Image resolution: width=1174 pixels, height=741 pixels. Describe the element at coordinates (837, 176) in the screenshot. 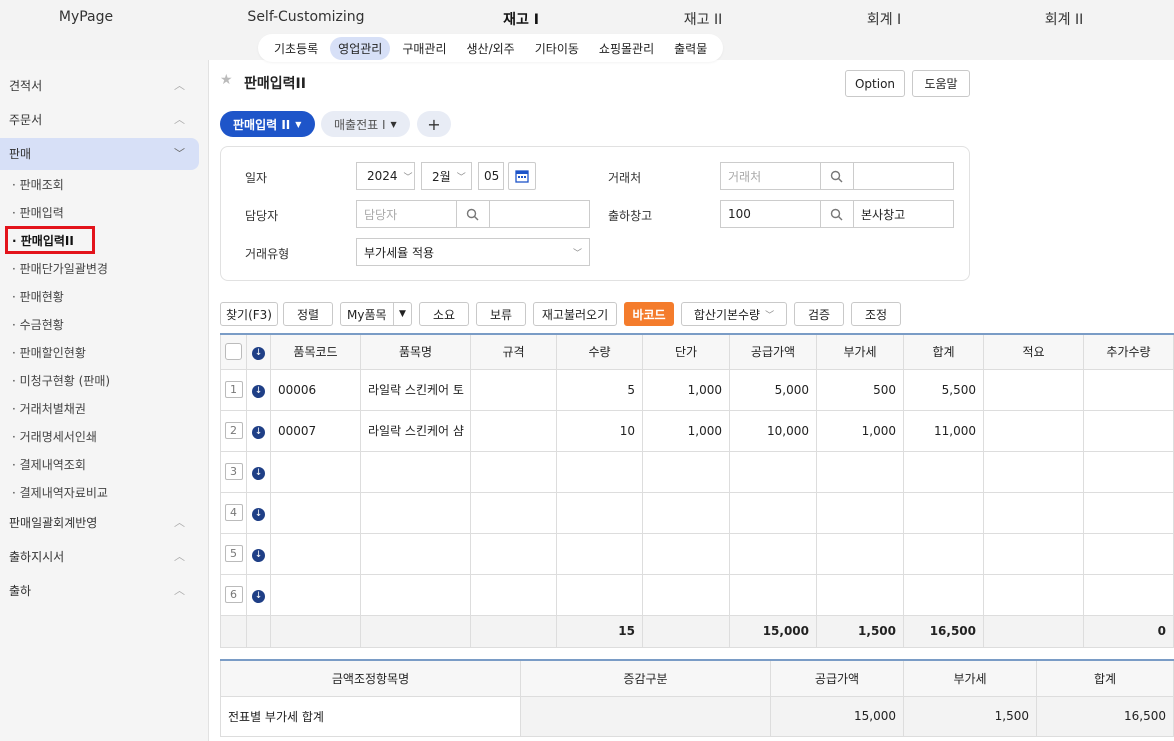

I see `search-icon` at that location.